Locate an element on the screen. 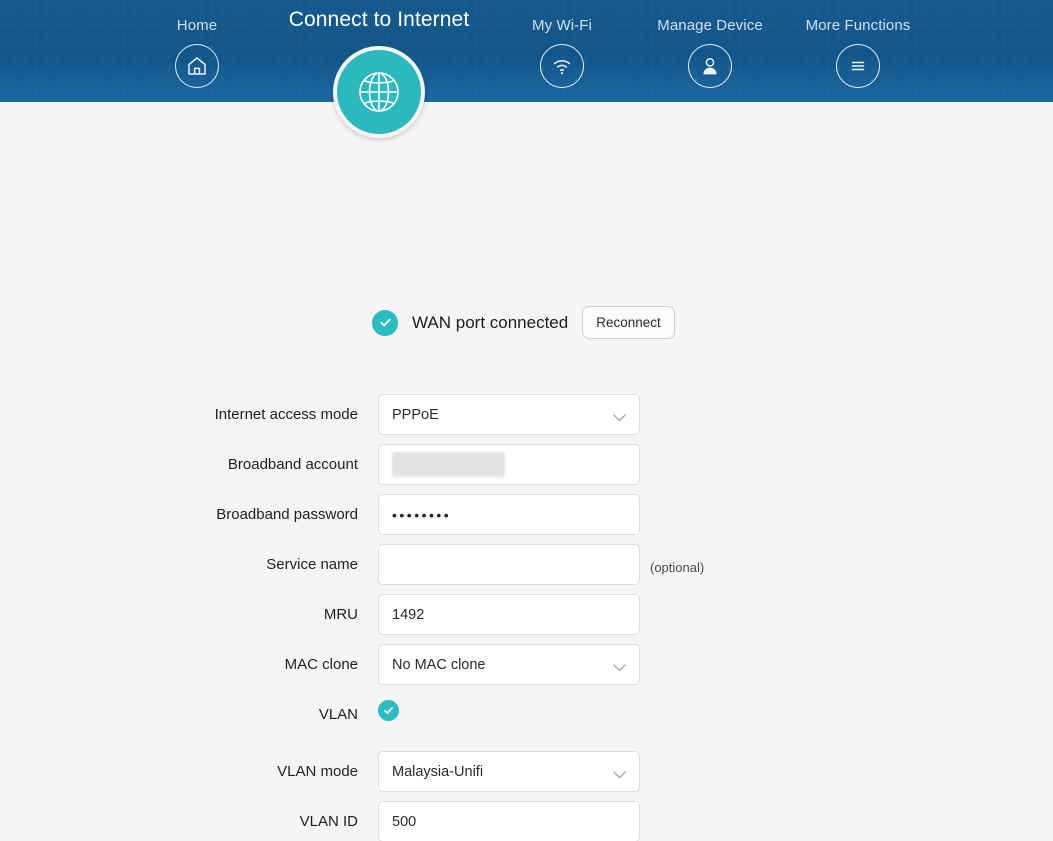 This screenshot has height=841, width=1053. form-row-broadband-password: Broadband password •••••••• is located at coordinates (526, 519).